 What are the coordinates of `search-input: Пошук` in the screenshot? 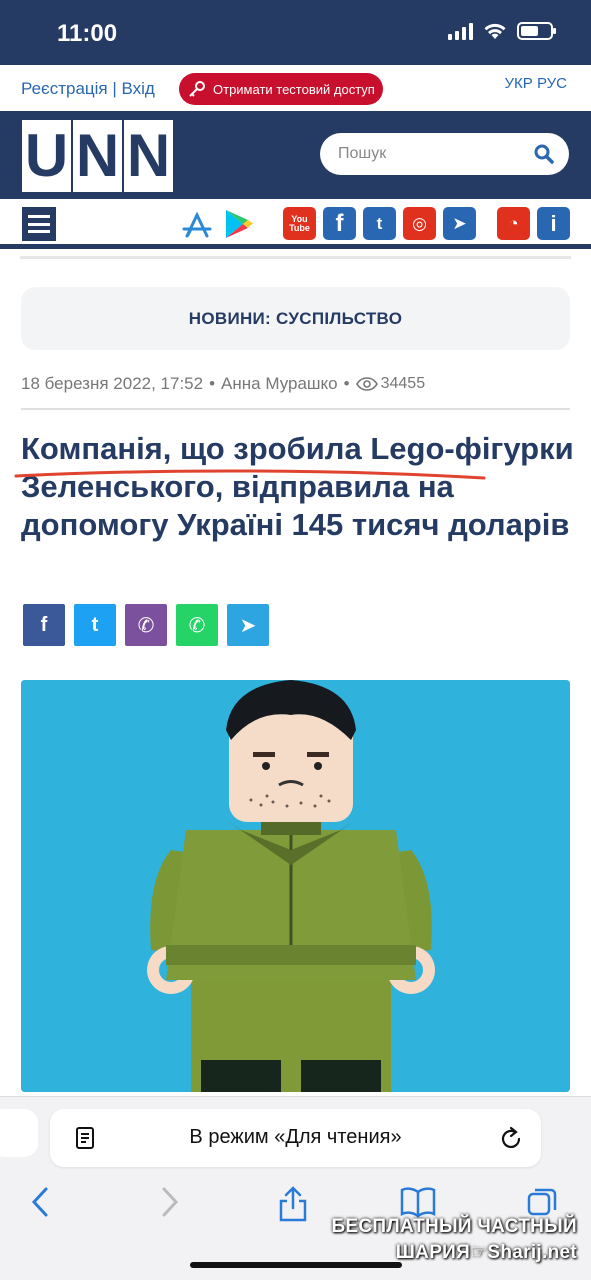 It's located at (444, 154).